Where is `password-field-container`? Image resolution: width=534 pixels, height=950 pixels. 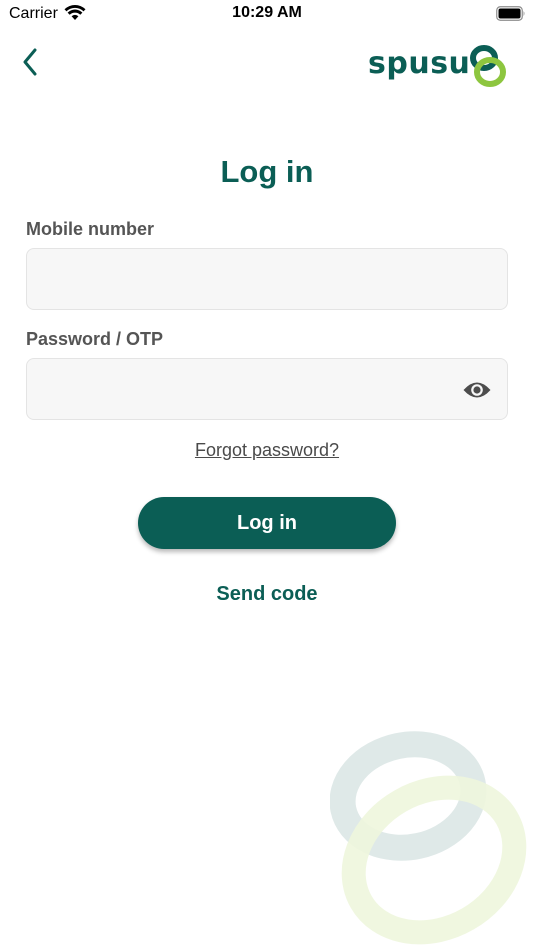
password-field-container is located at coordinates (267, 389).